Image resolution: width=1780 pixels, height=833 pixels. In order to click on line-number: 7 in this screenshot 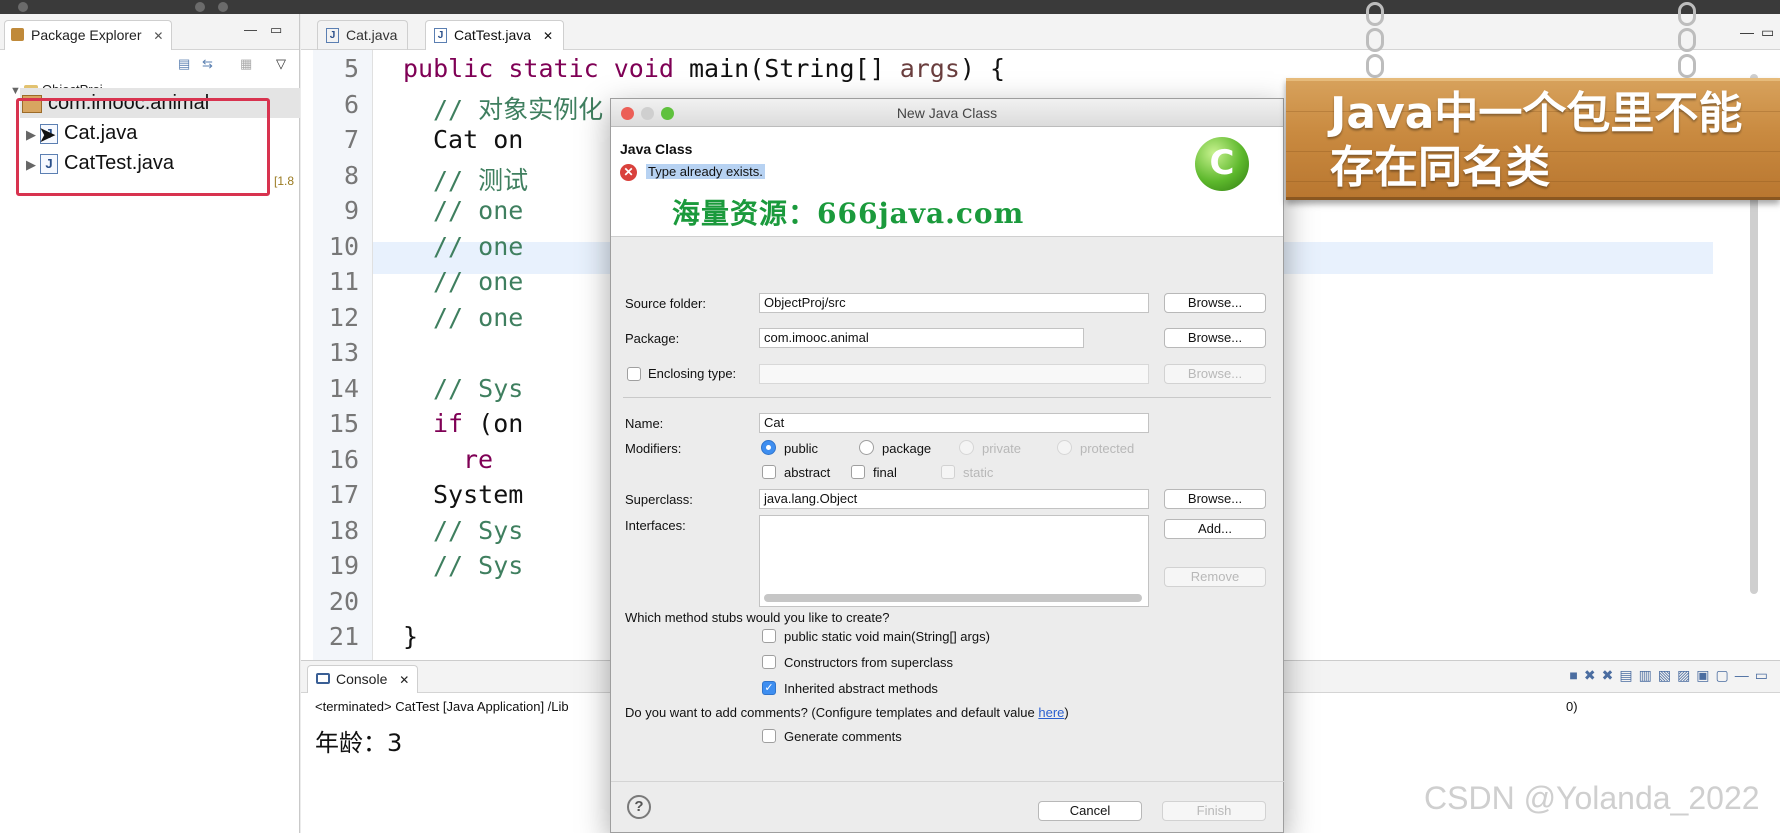, I will do `click(351, 139)`.